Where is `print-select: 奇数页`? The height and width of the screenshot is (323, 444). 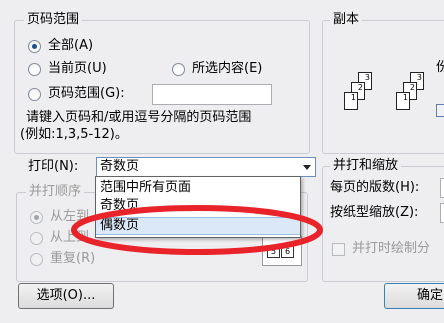 print-select: 奇数页 is located at coordinates (206, 167).